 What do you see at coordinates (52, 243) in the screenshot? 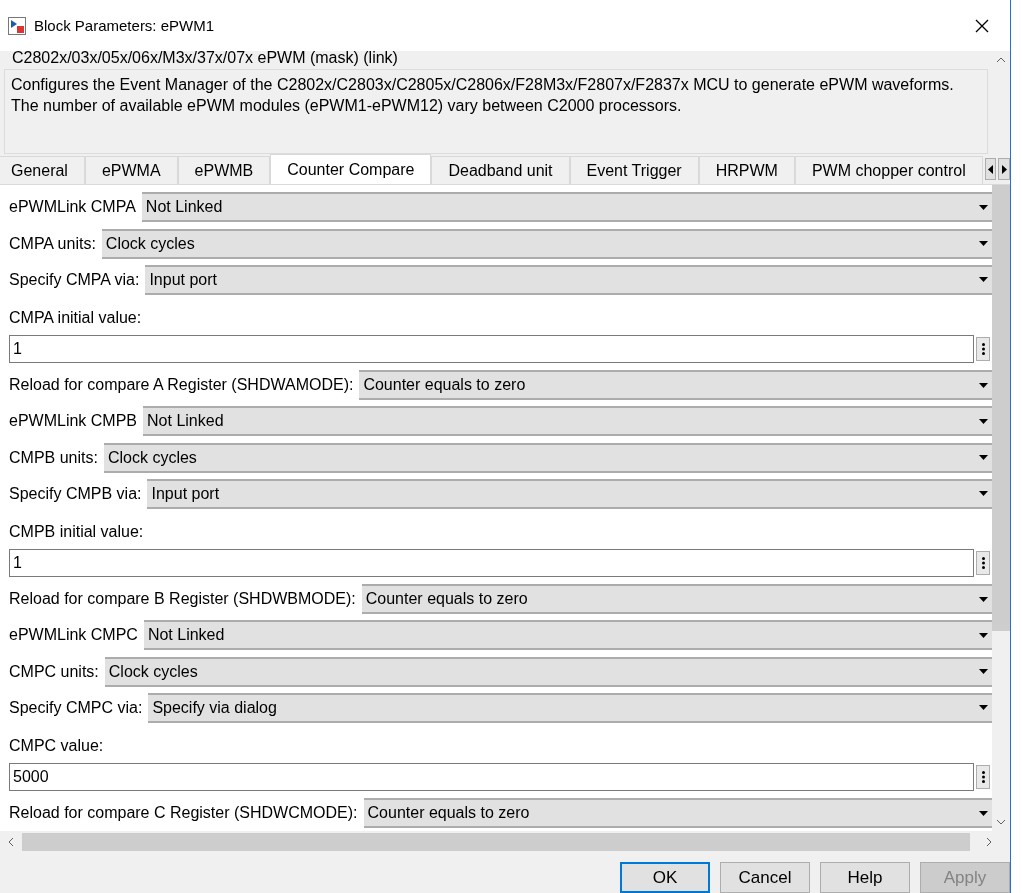
I see `parameter-label: CMPA units:` at bounding box center [52, 243].